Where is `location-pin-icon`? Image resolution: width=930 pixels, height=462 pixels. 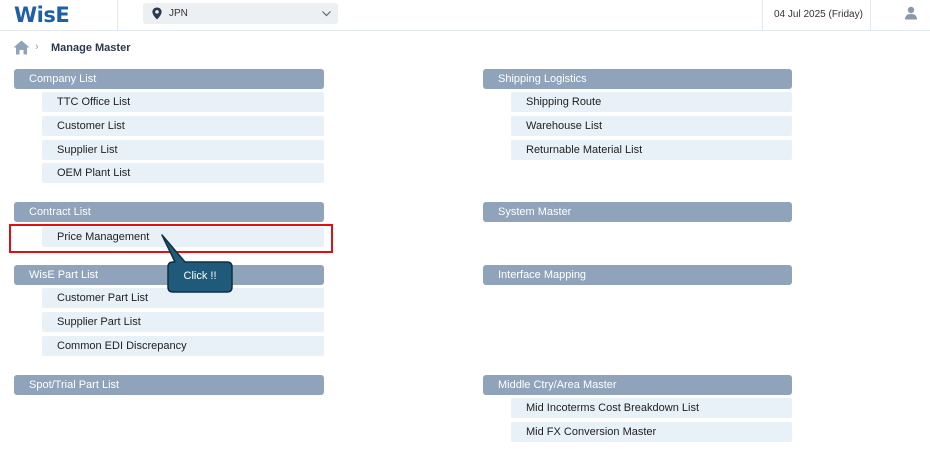
location-pin-icon is located at coordinates (157, 13).